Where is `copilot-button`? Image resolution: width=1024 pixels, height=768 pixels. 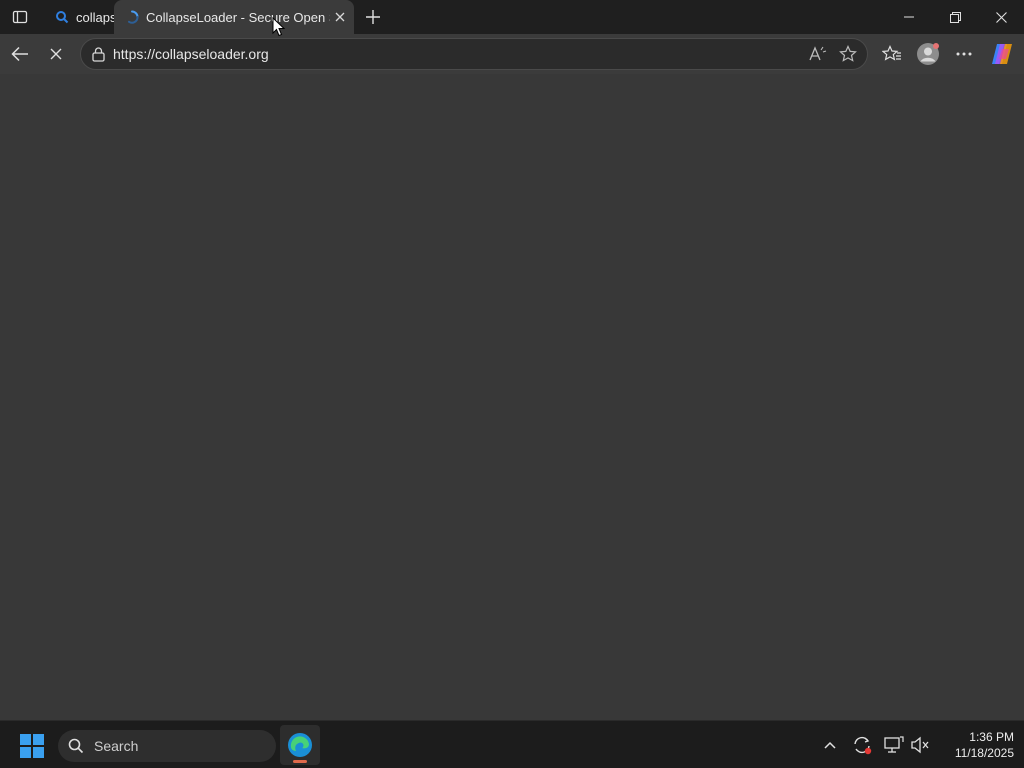
copilot-button is located at coordinates (1002, 54).